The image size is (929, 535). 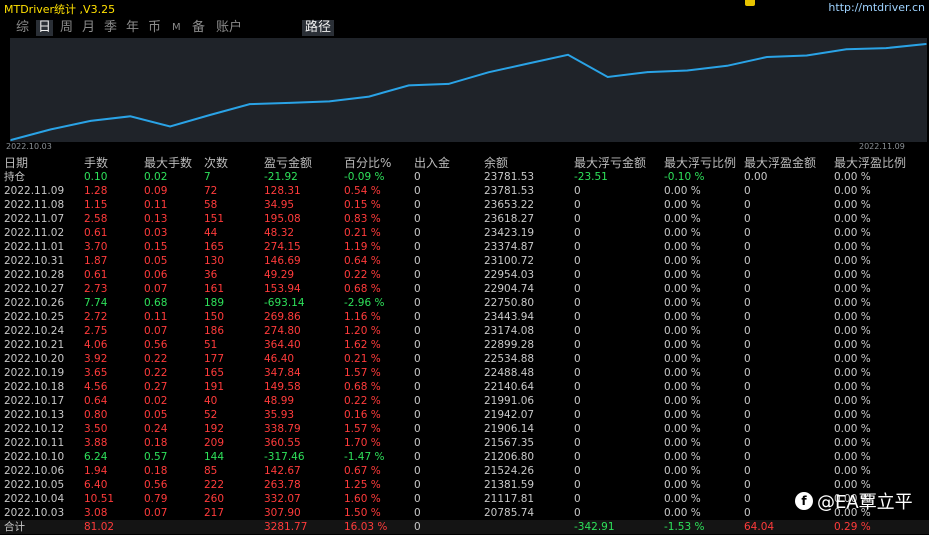 What do you see at coordinates (870, 163) in the screenshot?
I see `column-header: 最大浮盈比例` at bounding box center [870, 163].